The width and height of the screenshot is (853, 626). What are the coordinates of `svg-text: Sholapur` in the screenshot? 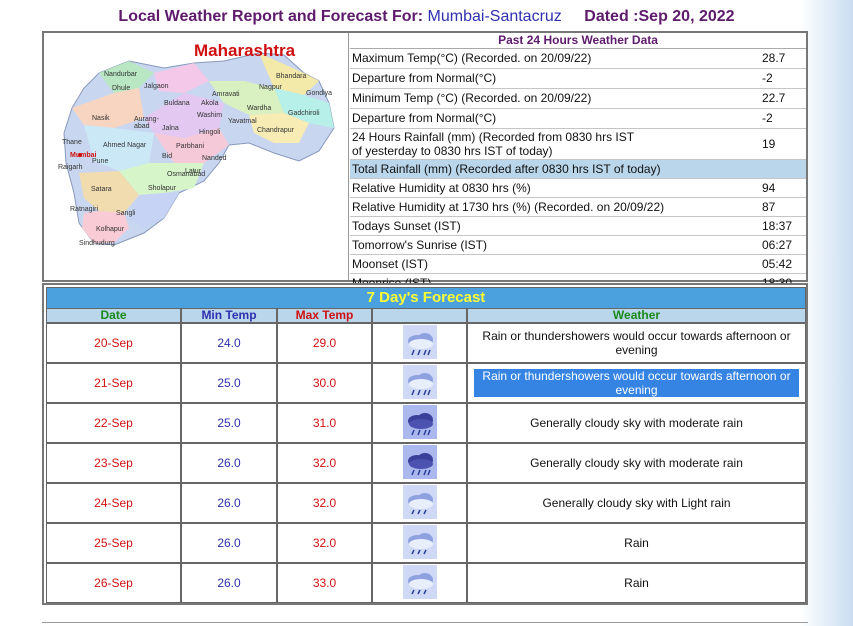 It's located at (162, 188).